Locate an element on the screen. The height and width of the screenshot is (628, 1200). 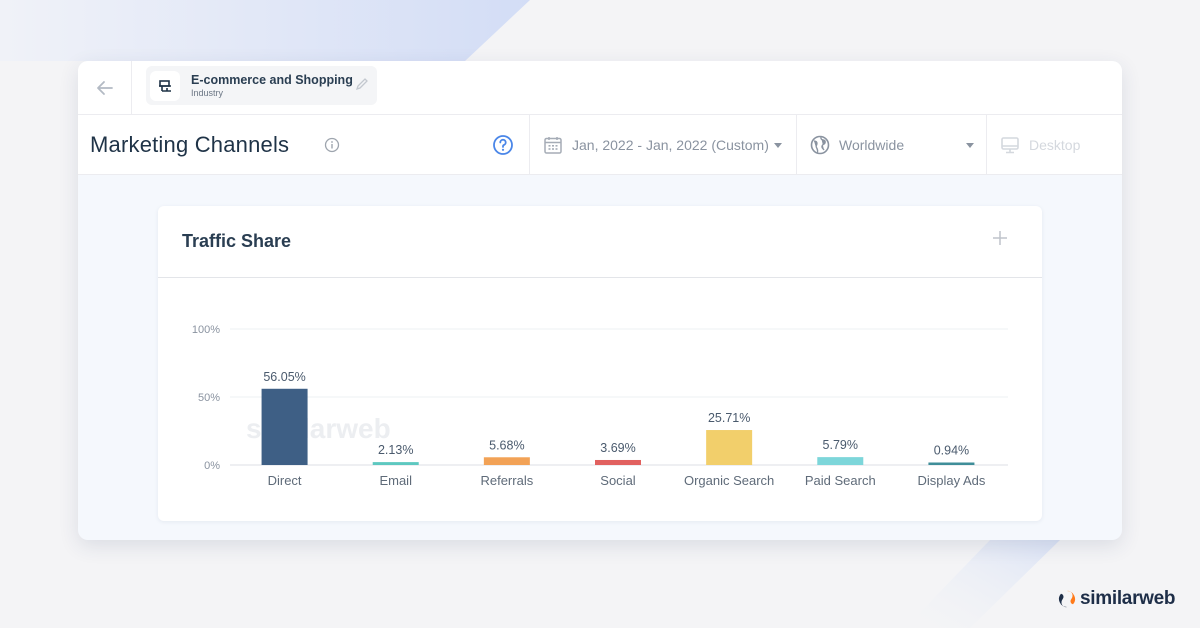
brand-logo: similarweb is located at coordinates (1117, 599).